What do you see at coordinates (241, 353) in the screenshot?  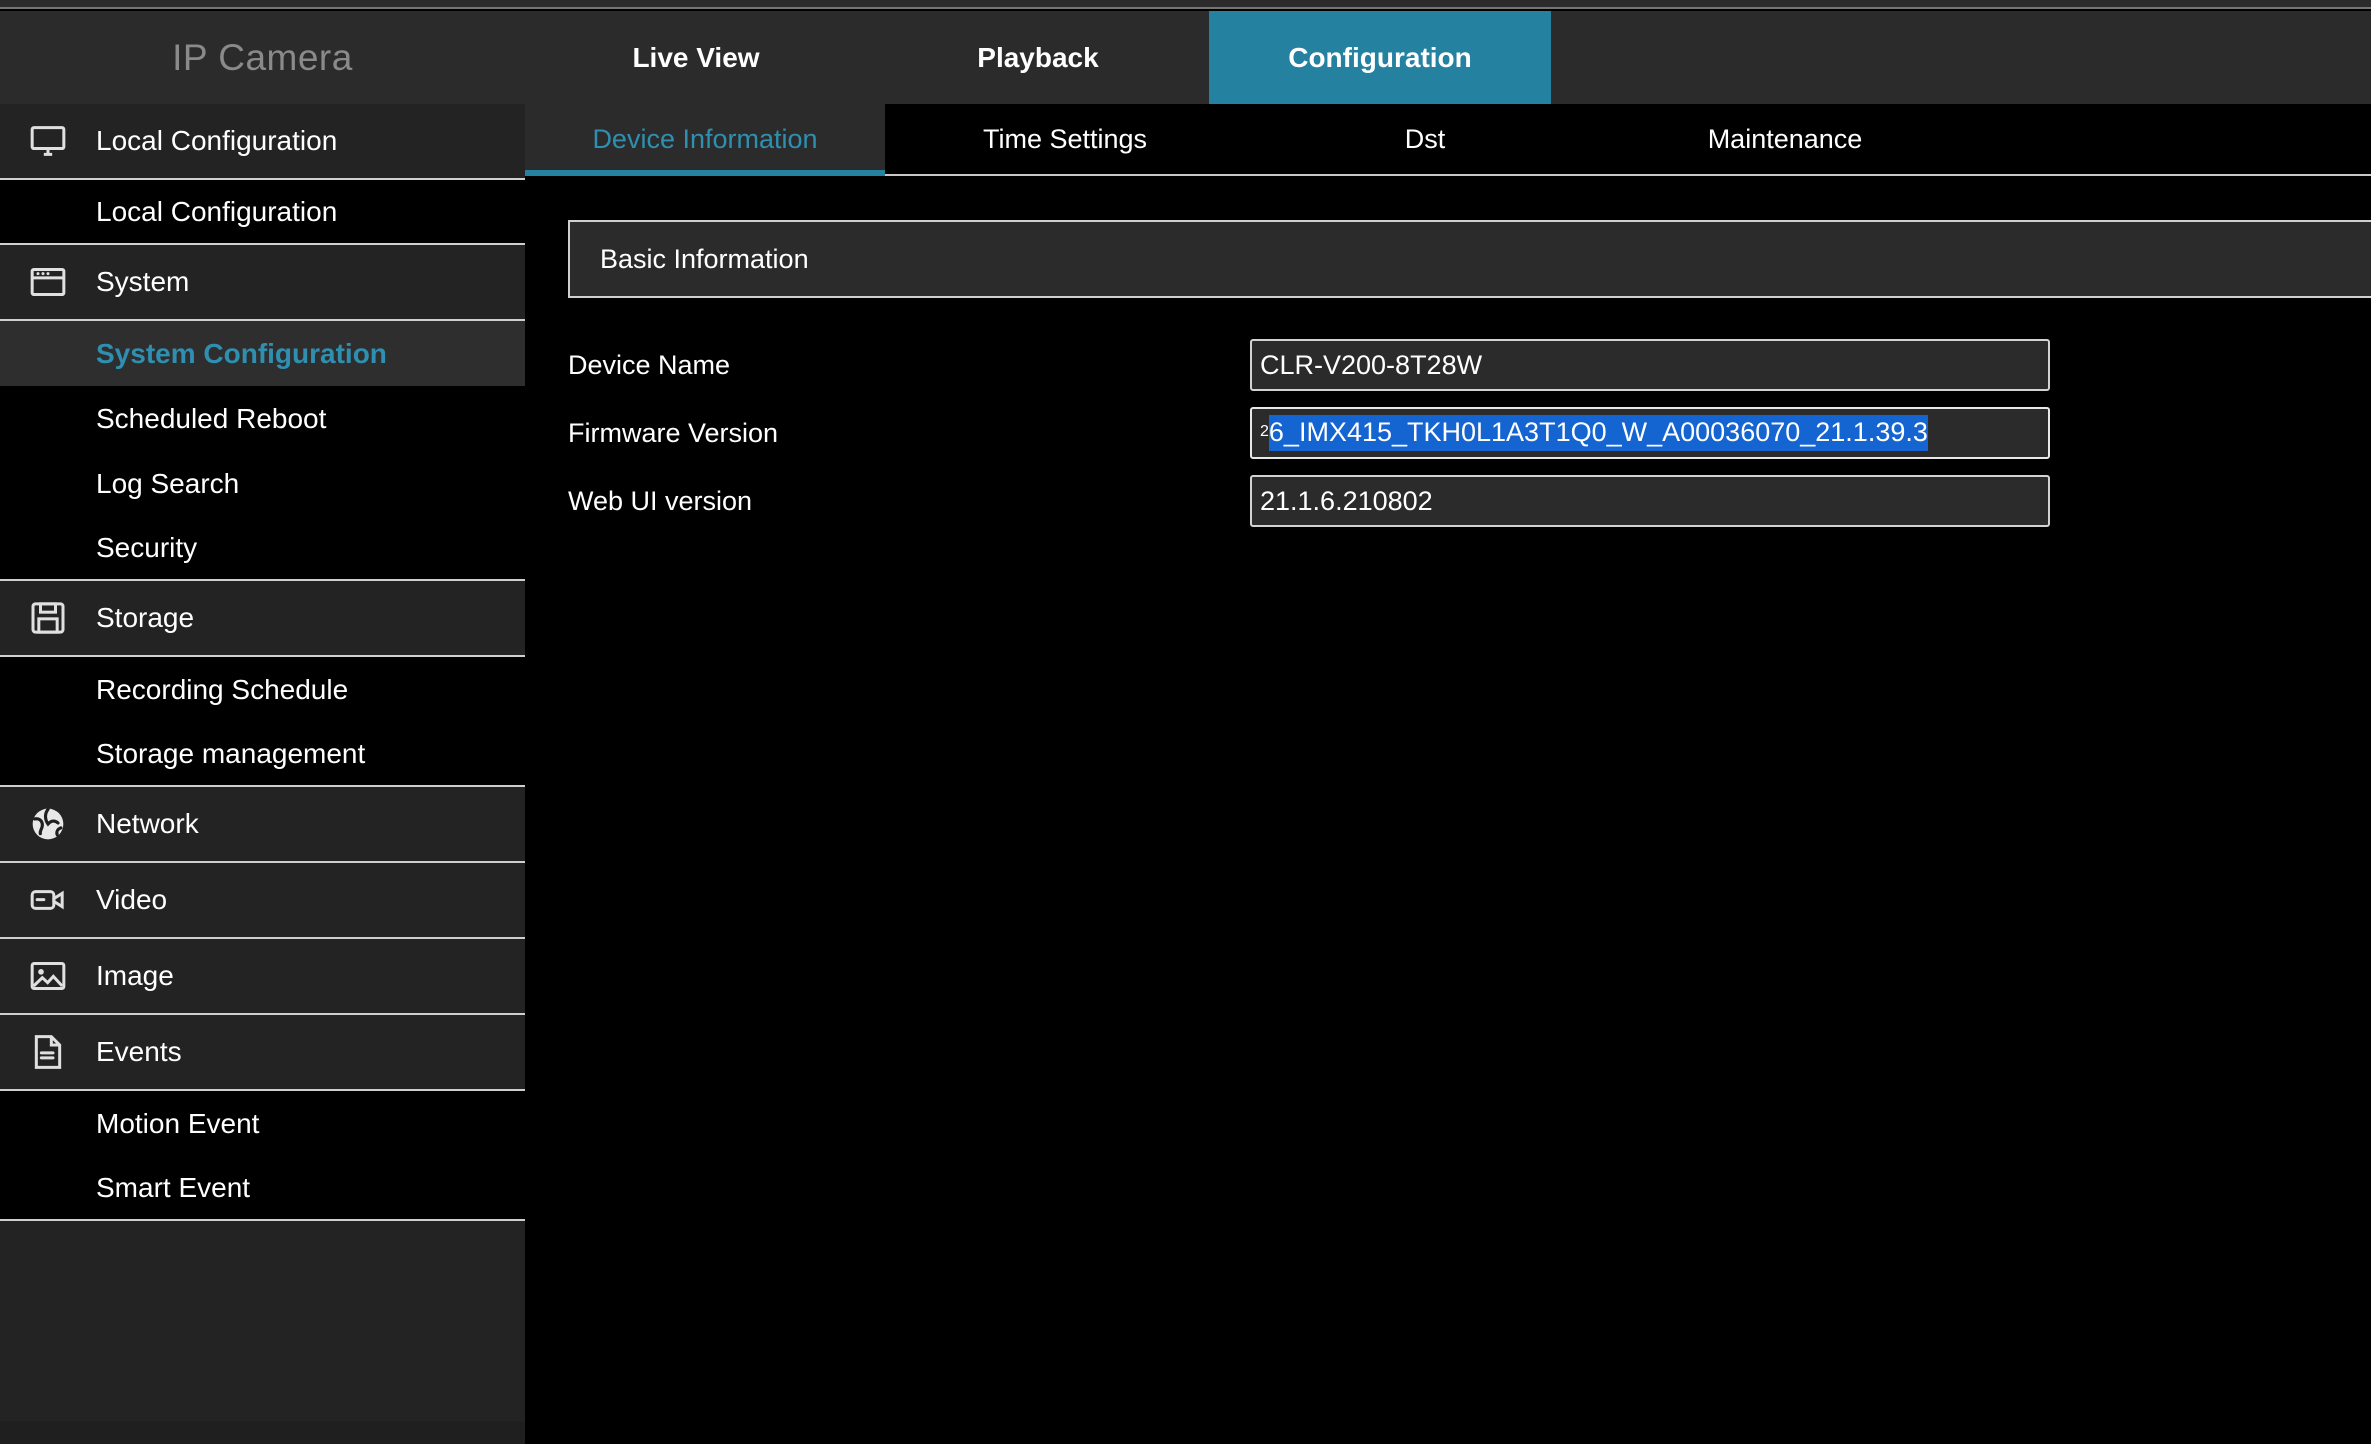 I see `sidebar-item-label: System Configuration` at bounding box center [241, 353].